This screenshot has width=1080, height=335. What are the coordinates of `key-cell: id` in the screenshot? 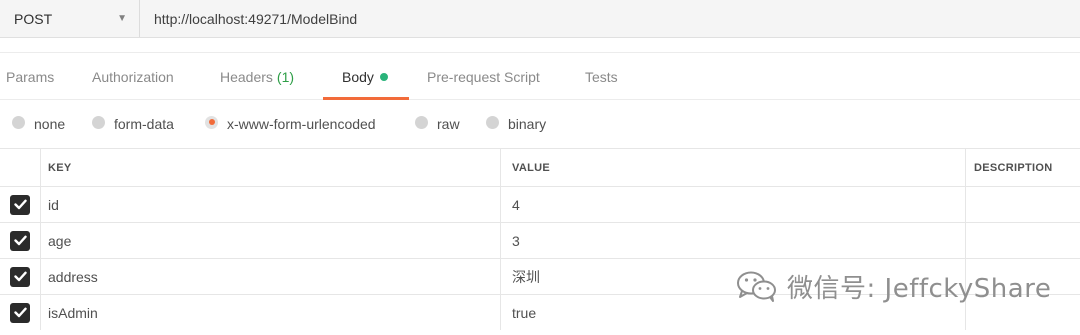 It's located at (270, 204).